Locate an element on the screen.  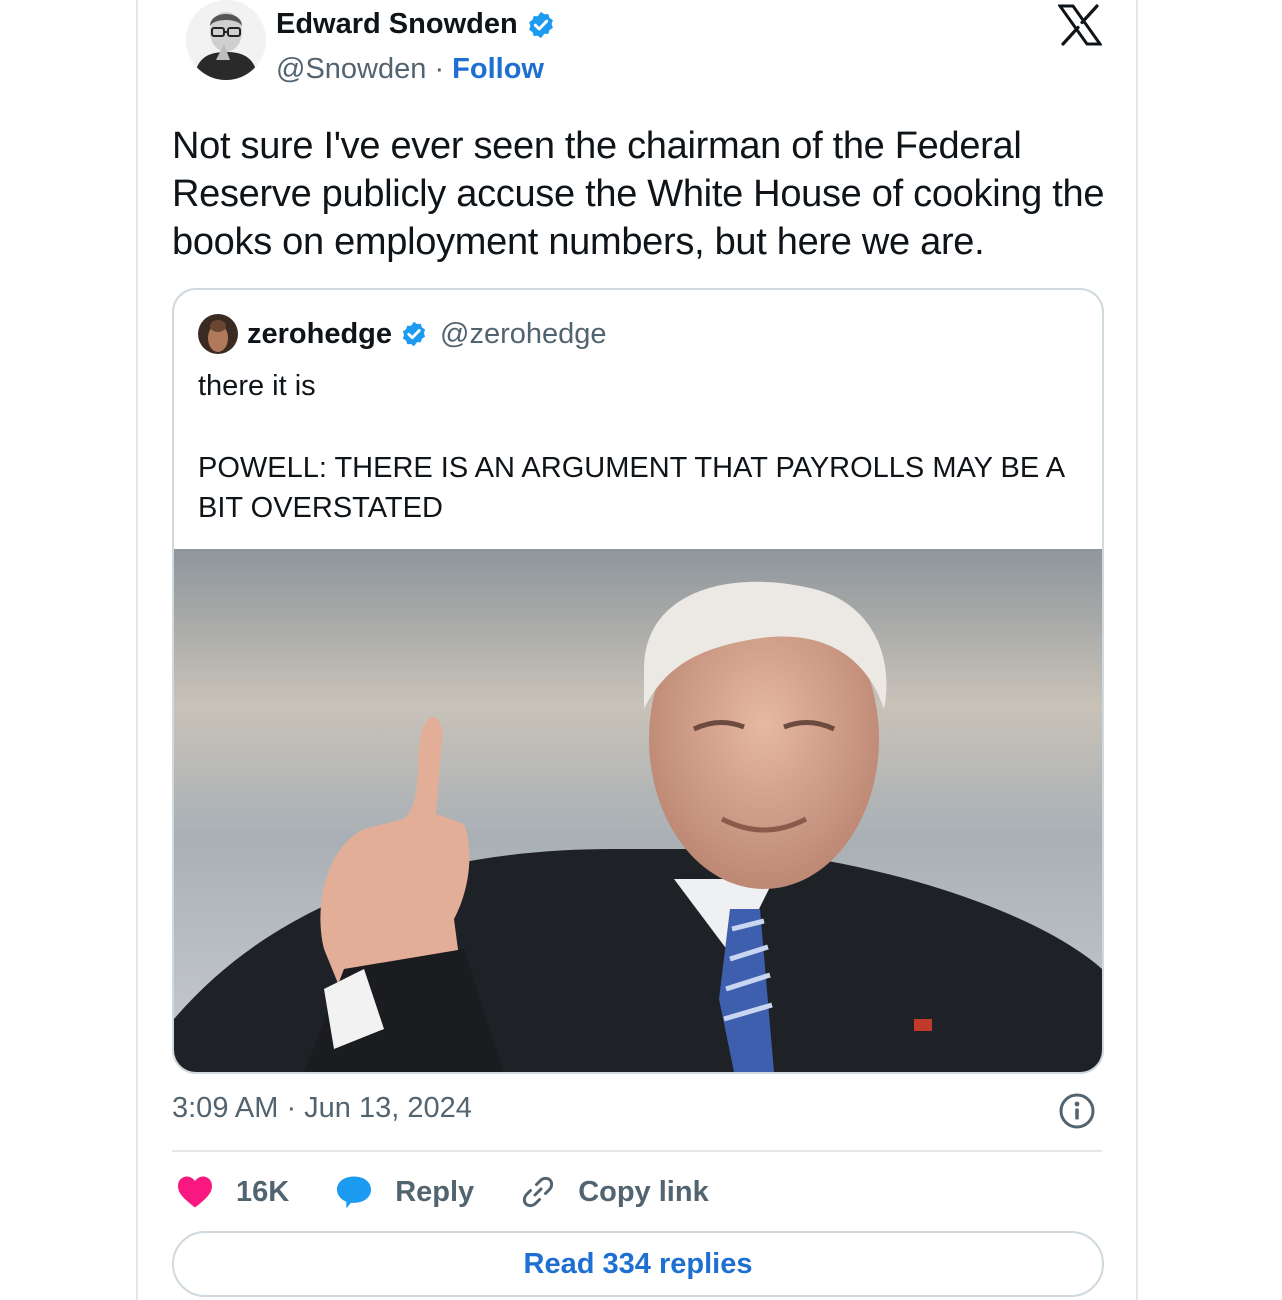
copy-link-button: Copy link is located at coordinates (614, 1192).